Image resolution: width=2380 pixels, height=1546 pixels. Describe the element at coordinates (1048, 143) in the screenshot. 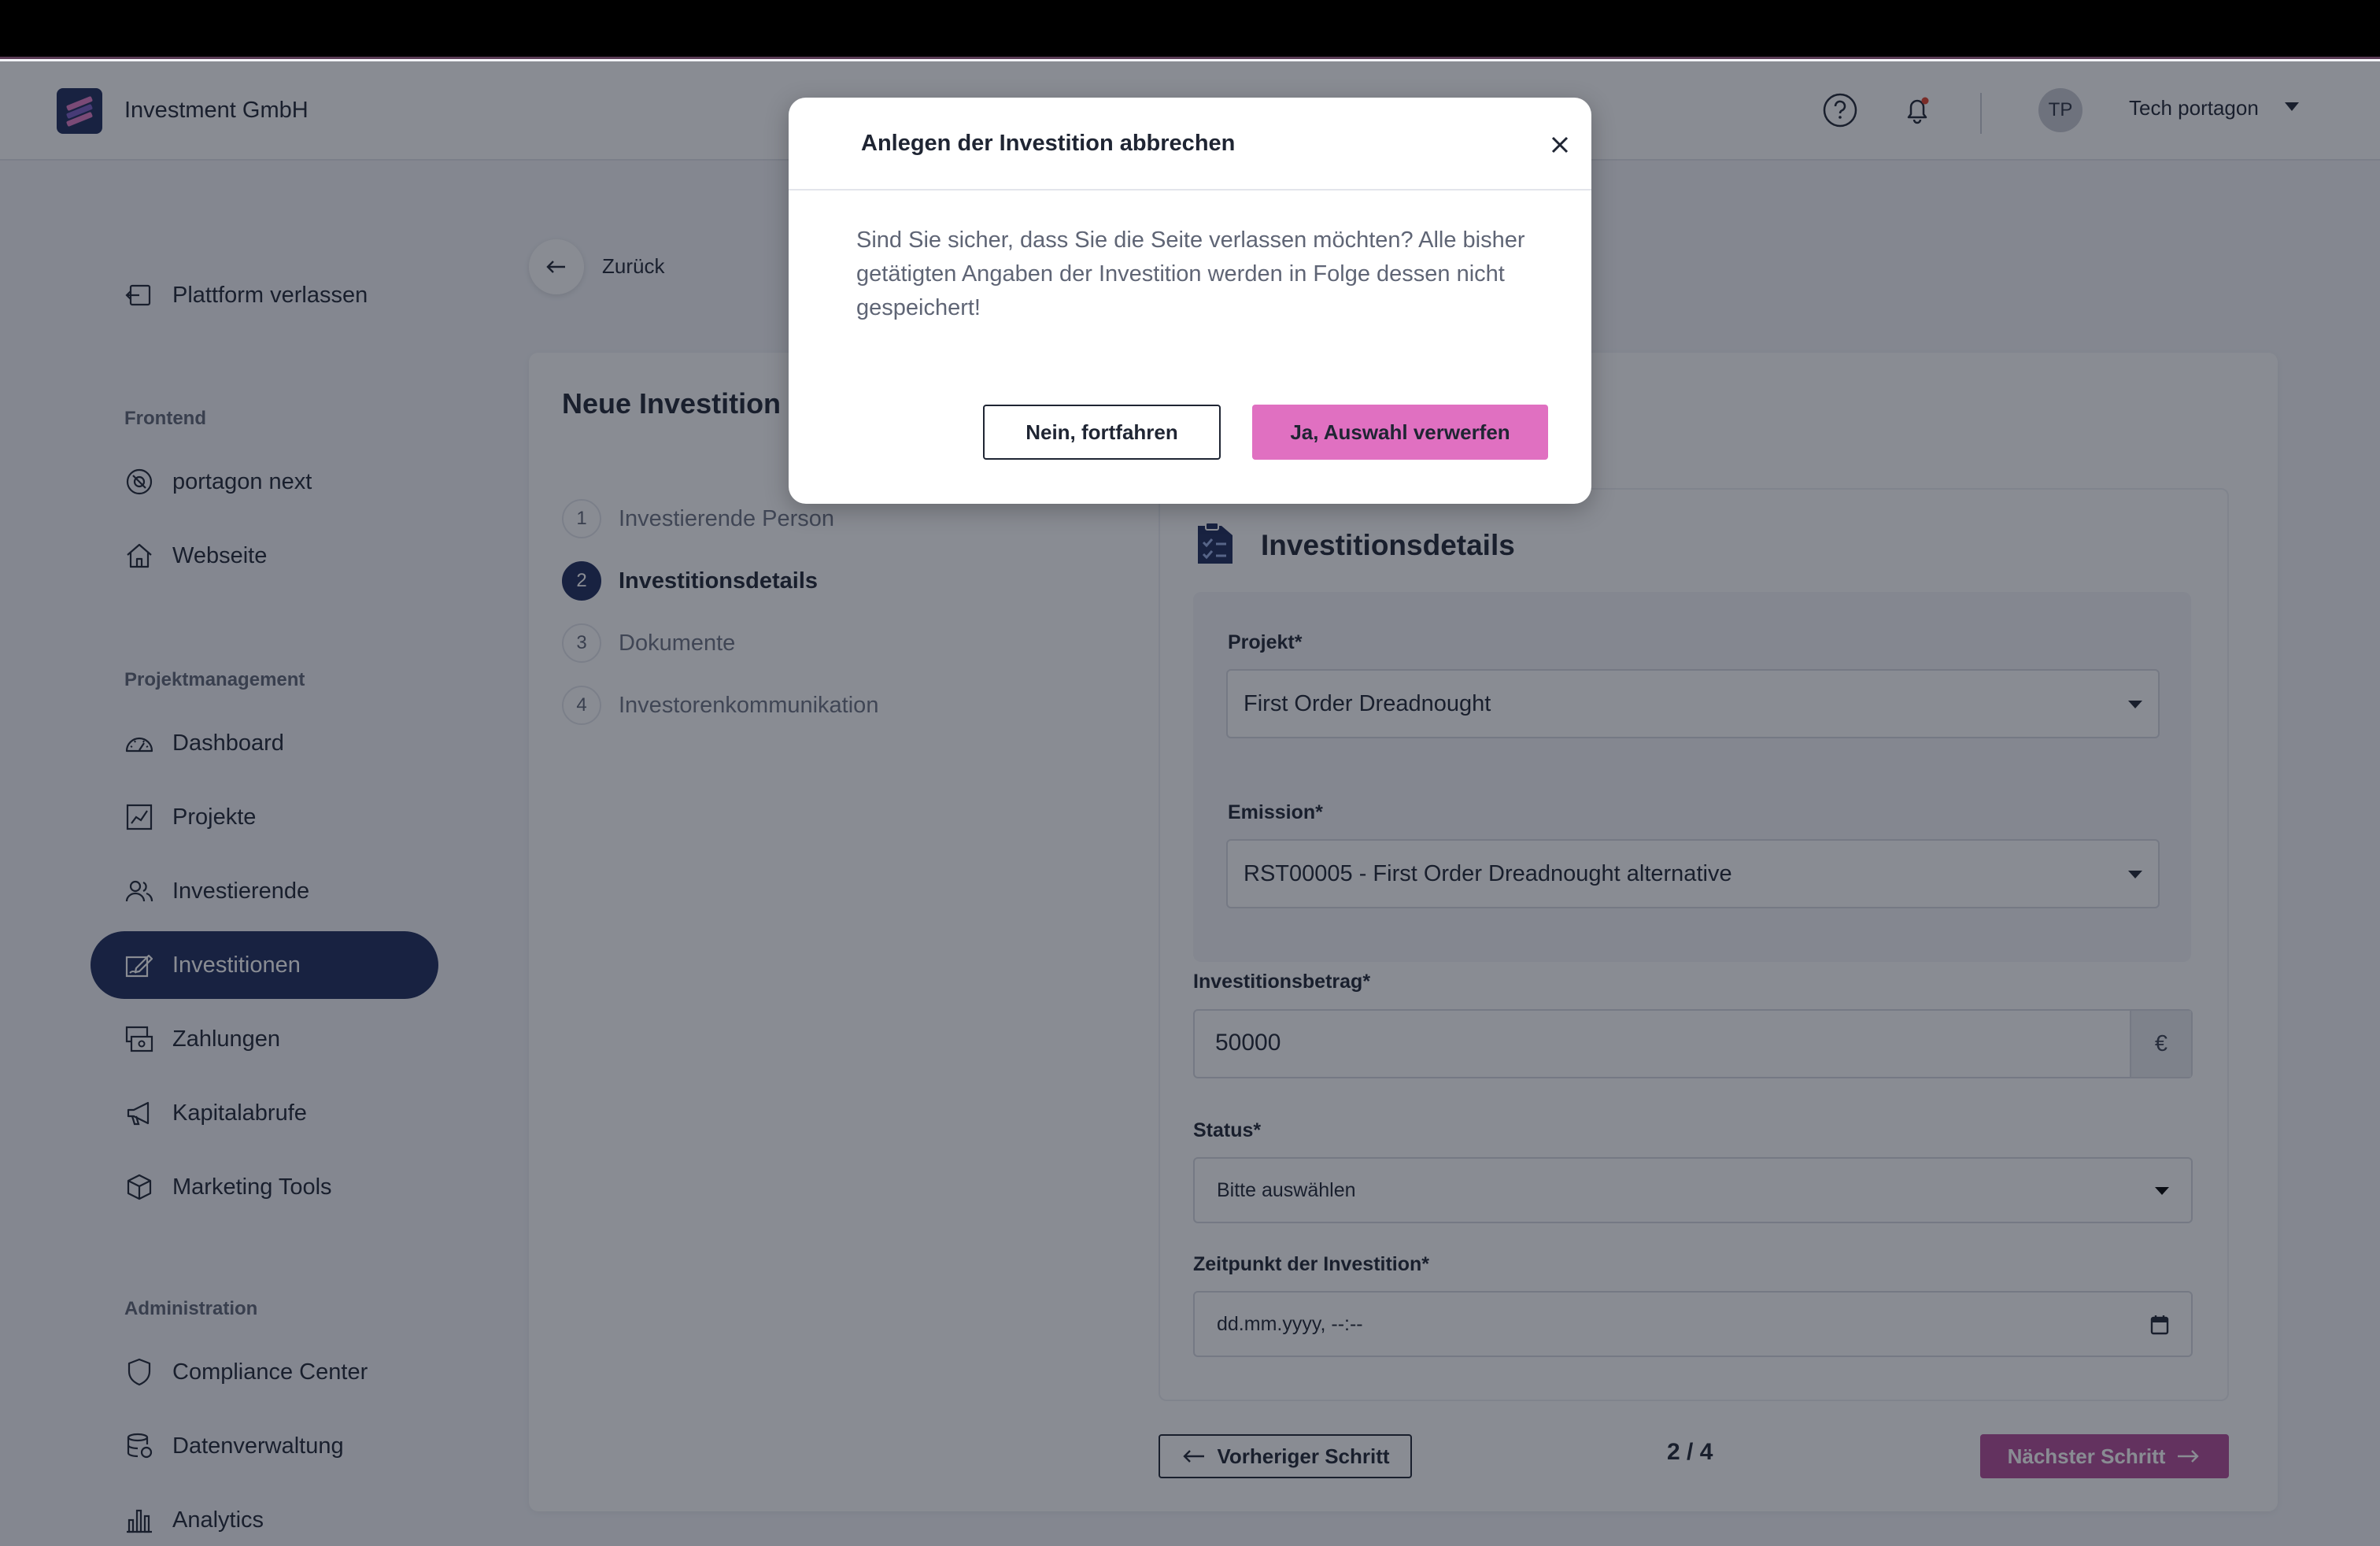

I see `dialog-title: Anlegen der Investition abbrechen` at that location.